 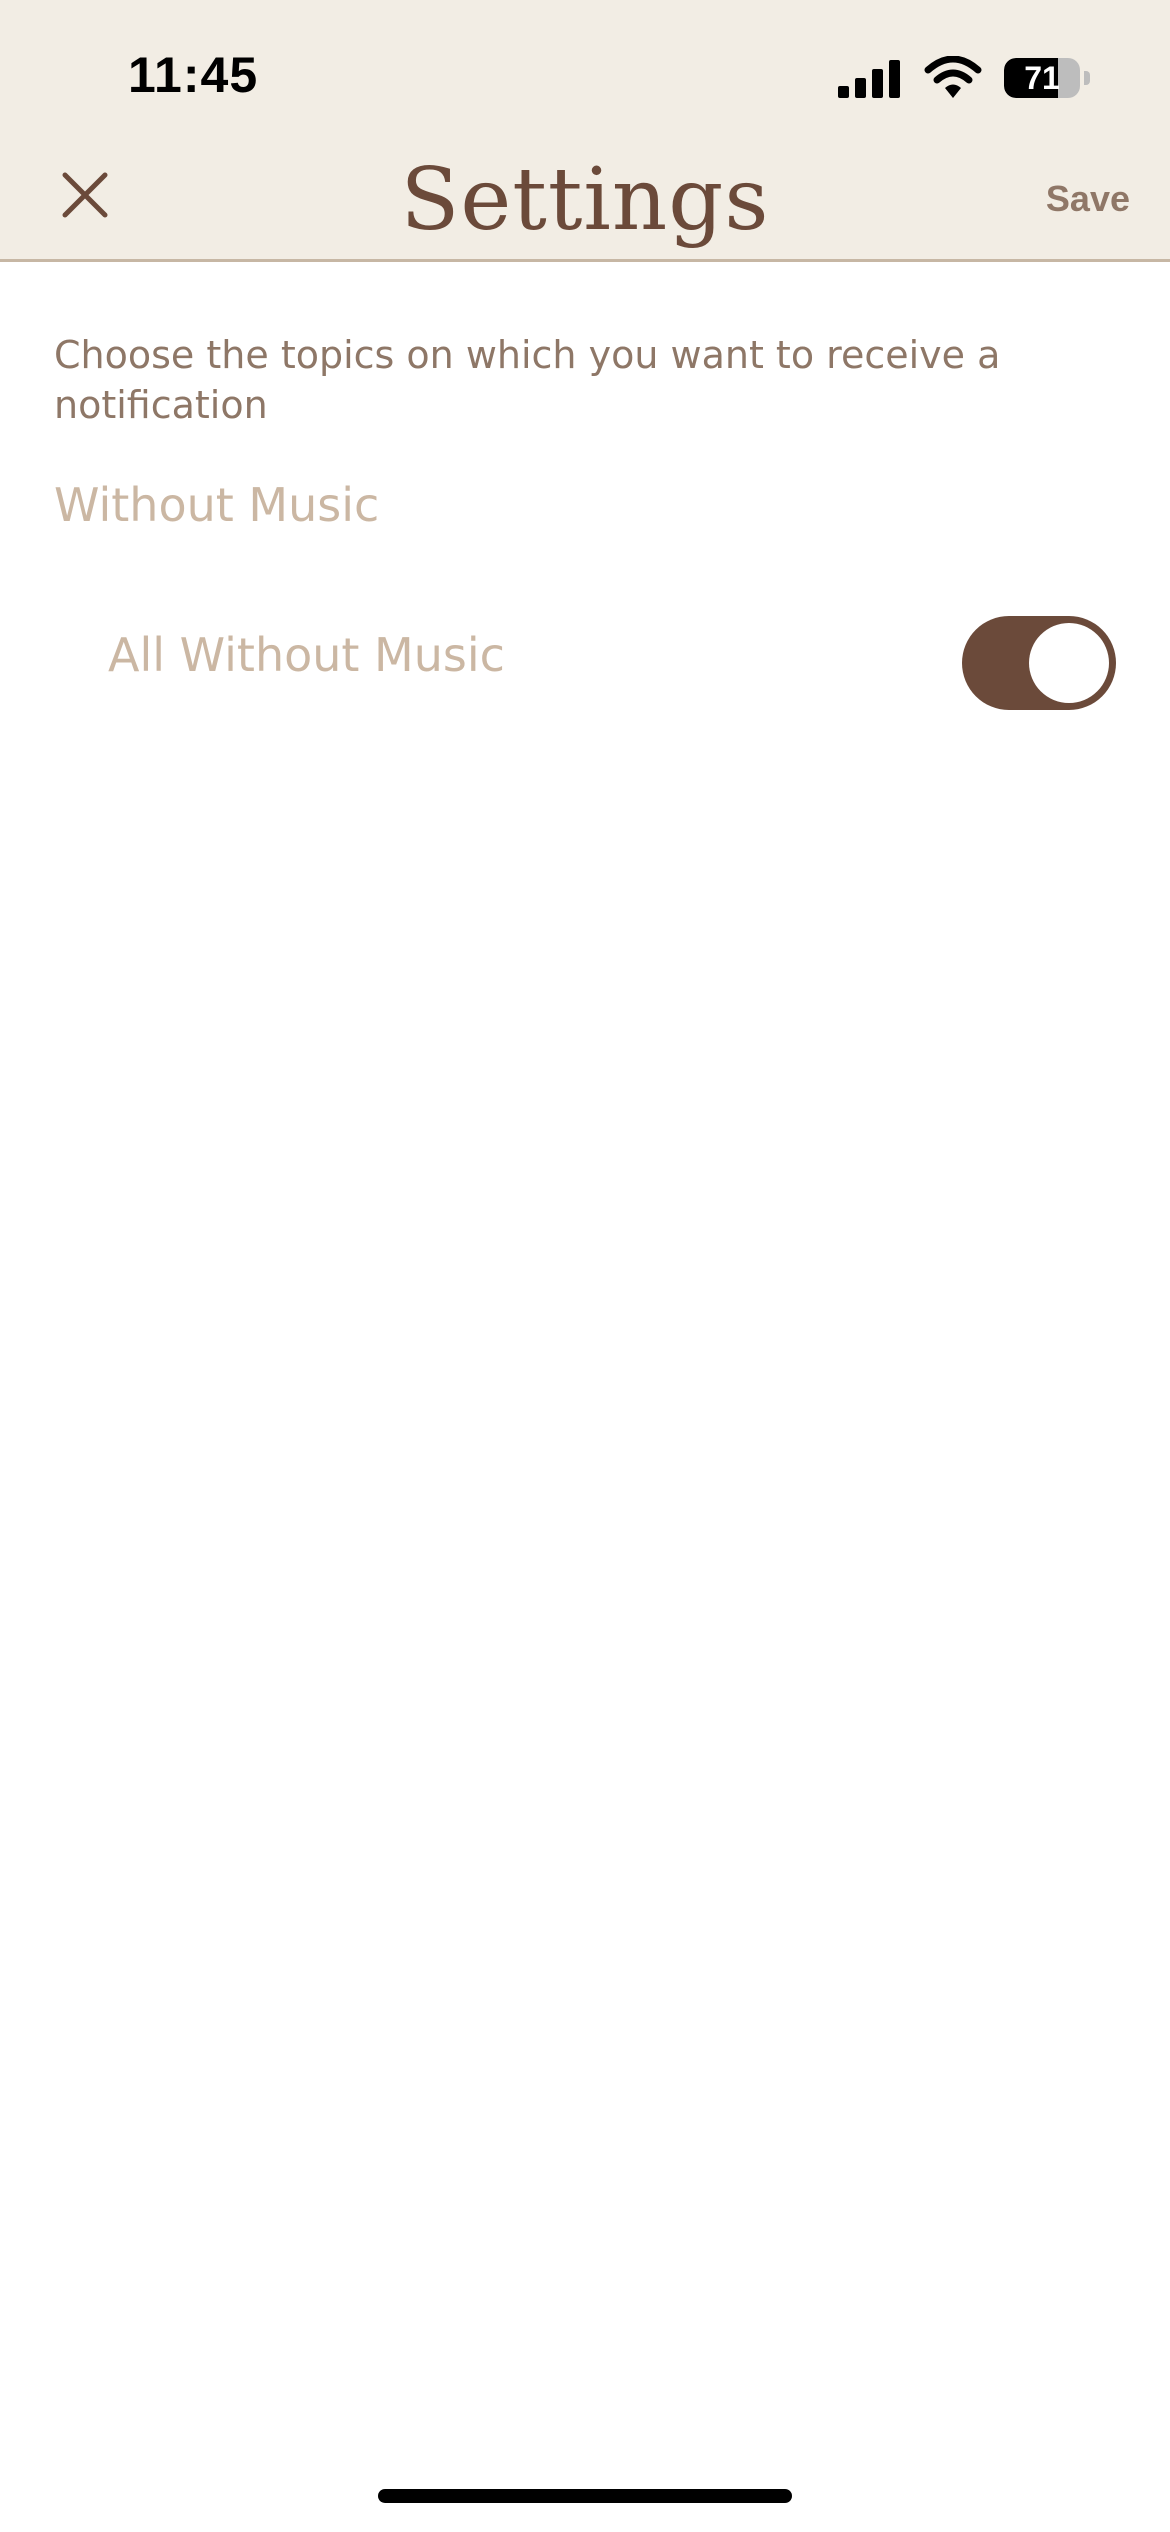 I want to click on status-icons: 71, so click(x=964, y=78).